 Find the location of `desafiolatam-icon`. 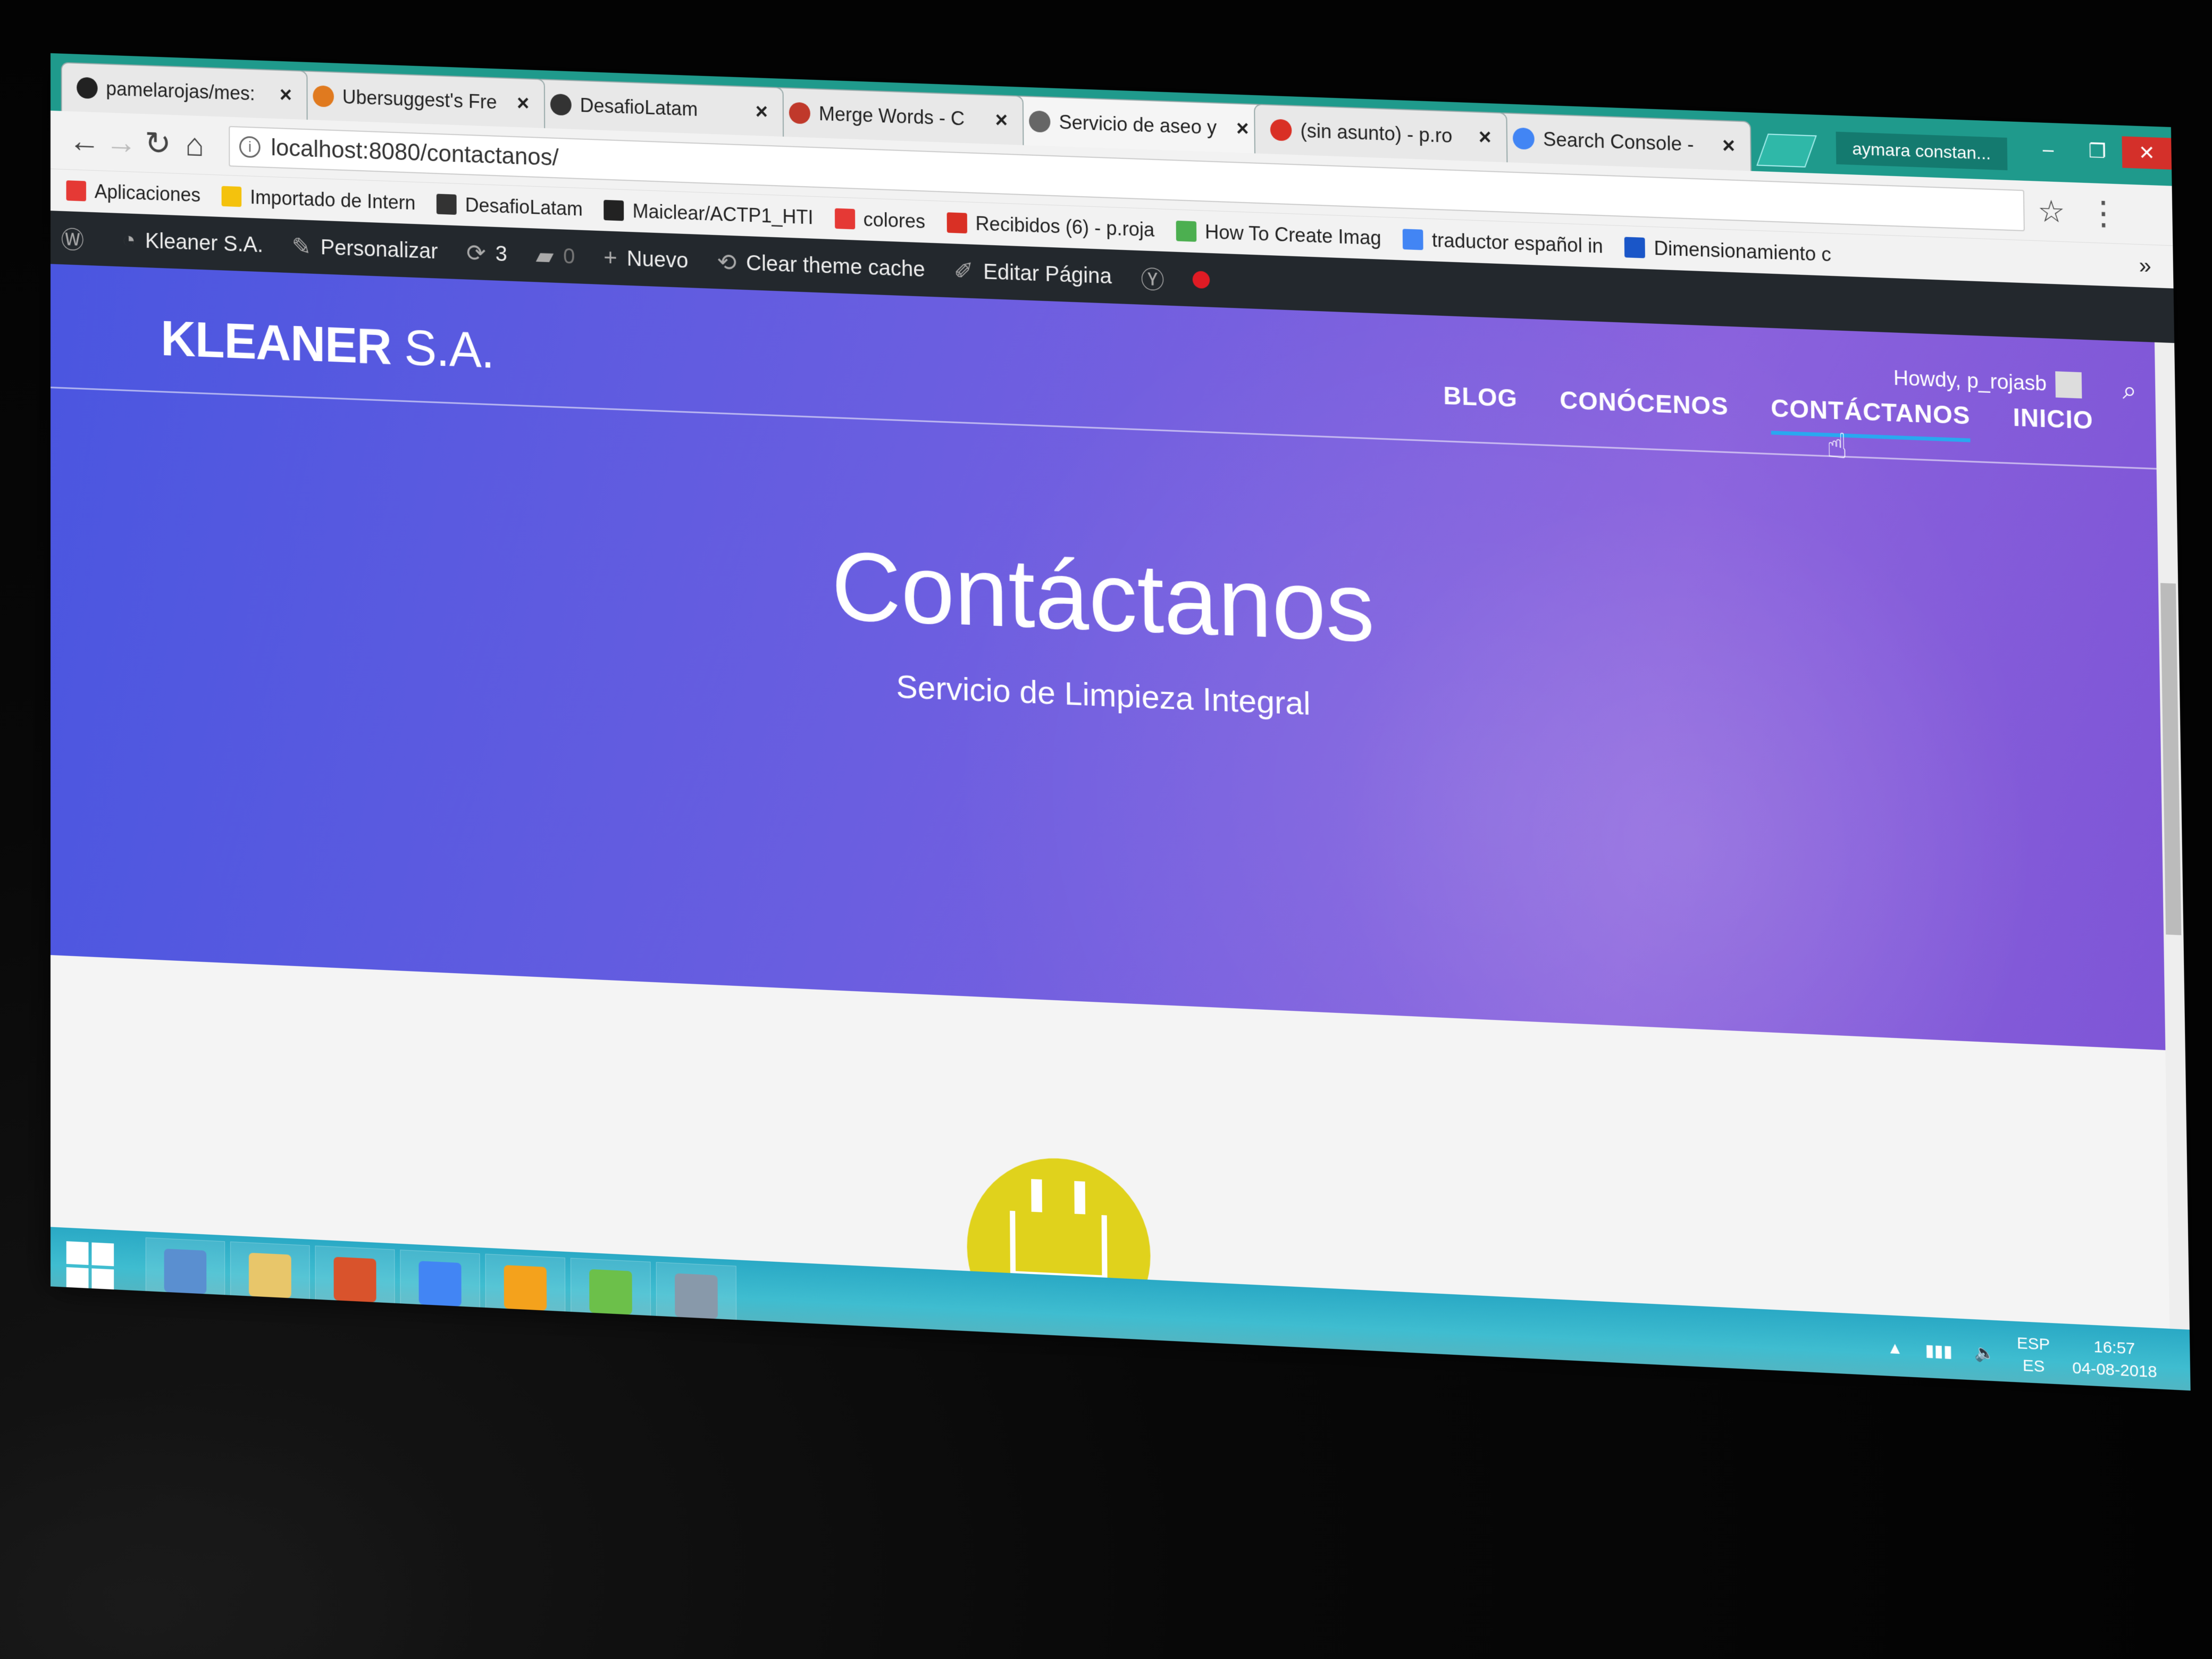

desafiolatam-icon is located at coordinates (447, 204).